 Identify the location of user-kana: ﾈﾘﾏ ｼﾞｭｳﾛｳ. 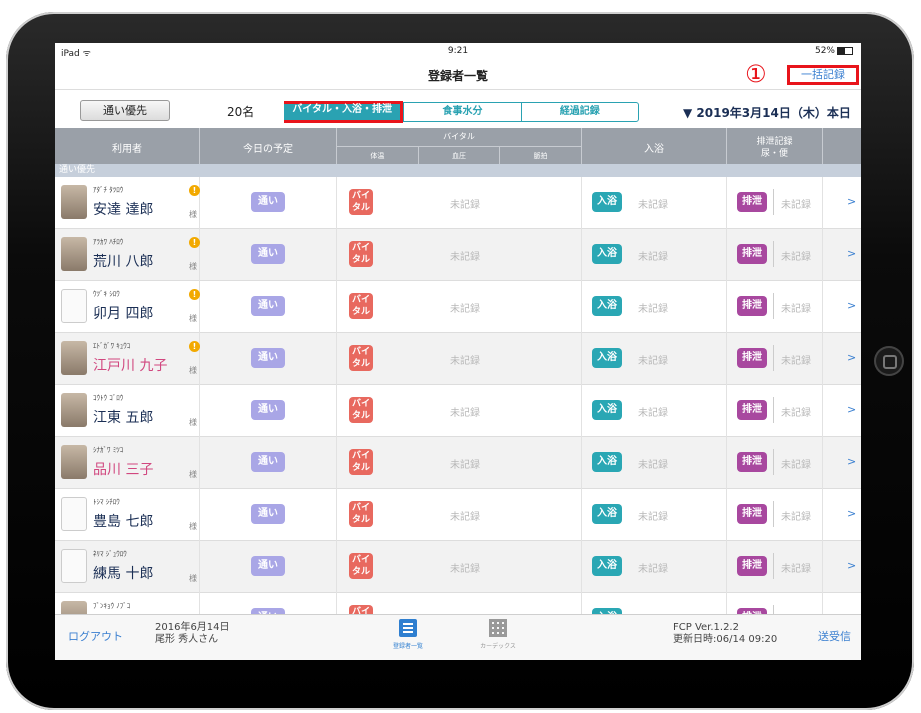
(110, 554).